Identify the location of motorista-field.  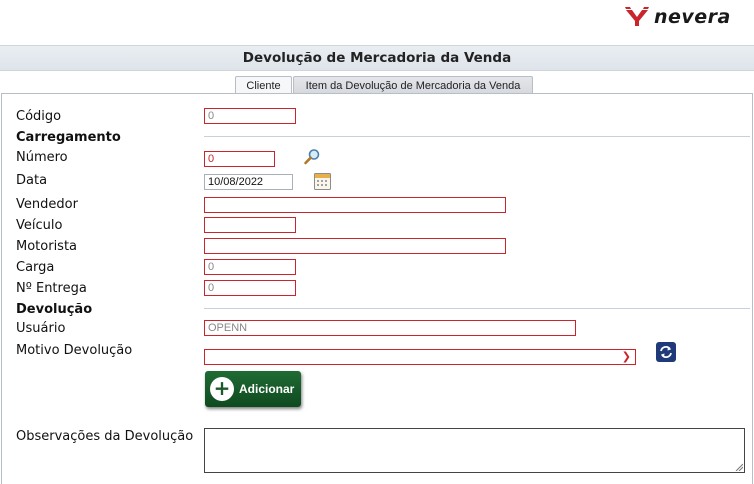
(355, 246).